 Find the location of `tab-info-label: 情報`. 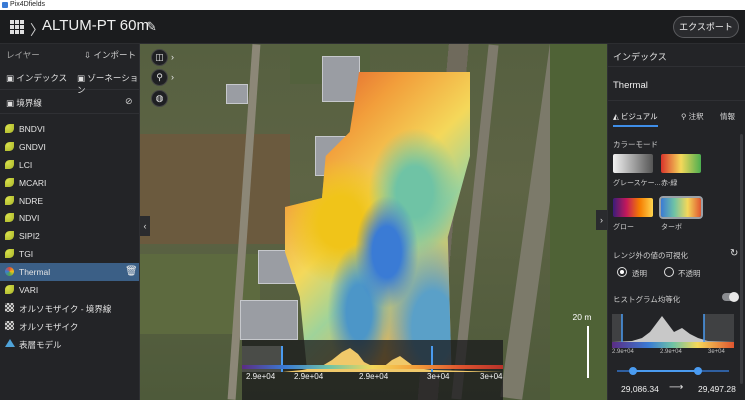

tab-info-label: 情報 is located at coordinates (727, 116).